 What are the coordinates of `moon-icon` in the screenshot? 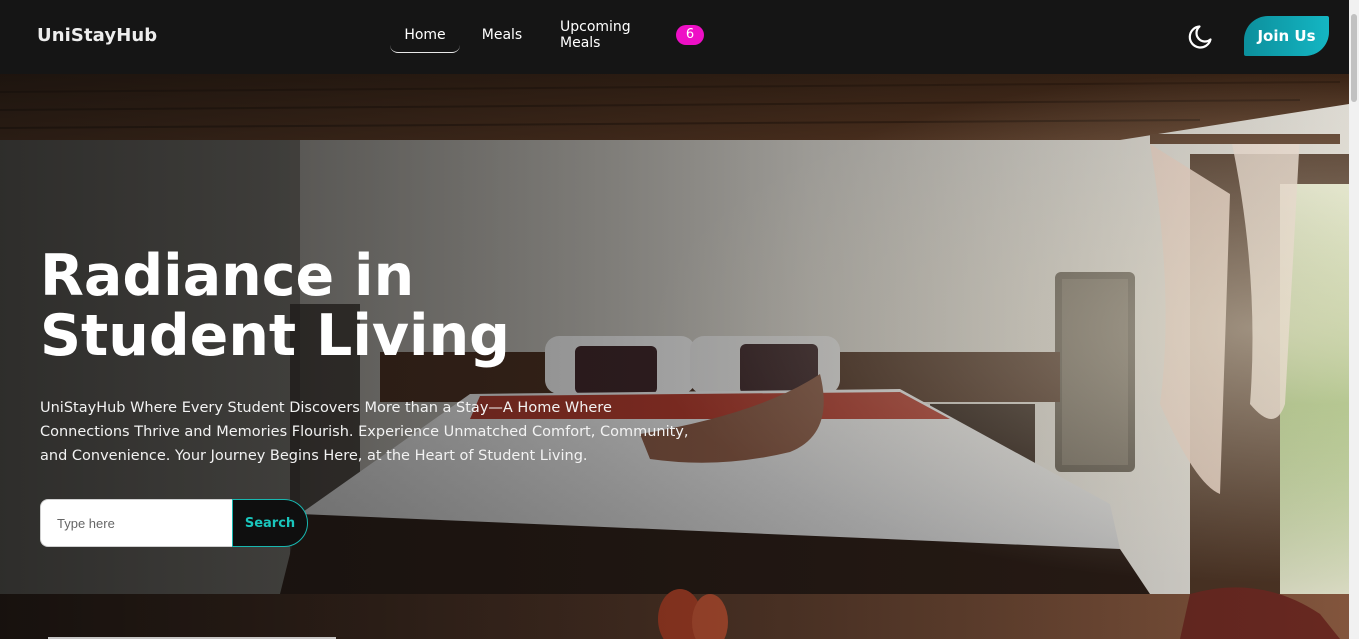 It's located at (1200, 37).